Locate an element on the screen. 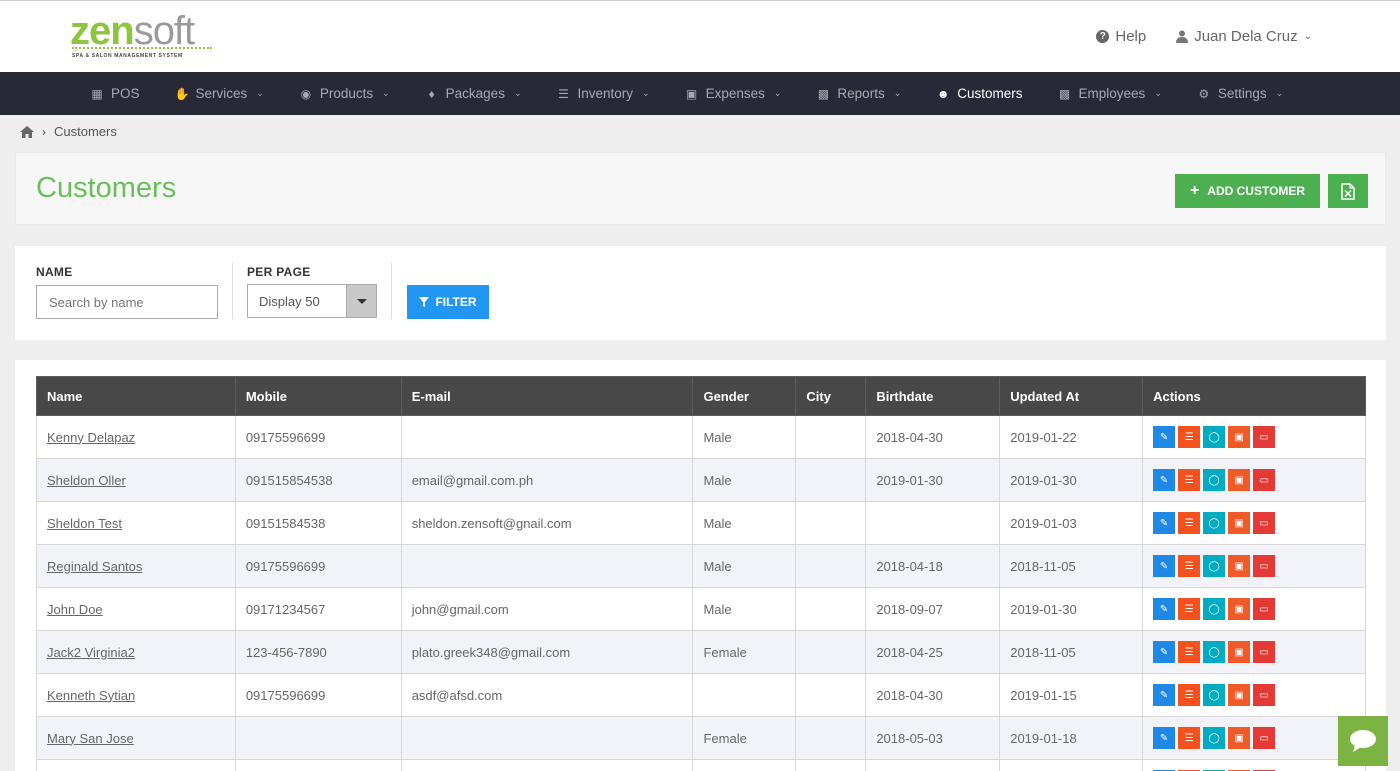 The image size is (1400, 771). customer-name-link: Jack2 Virginia2 is located at coordinates (91, 652).